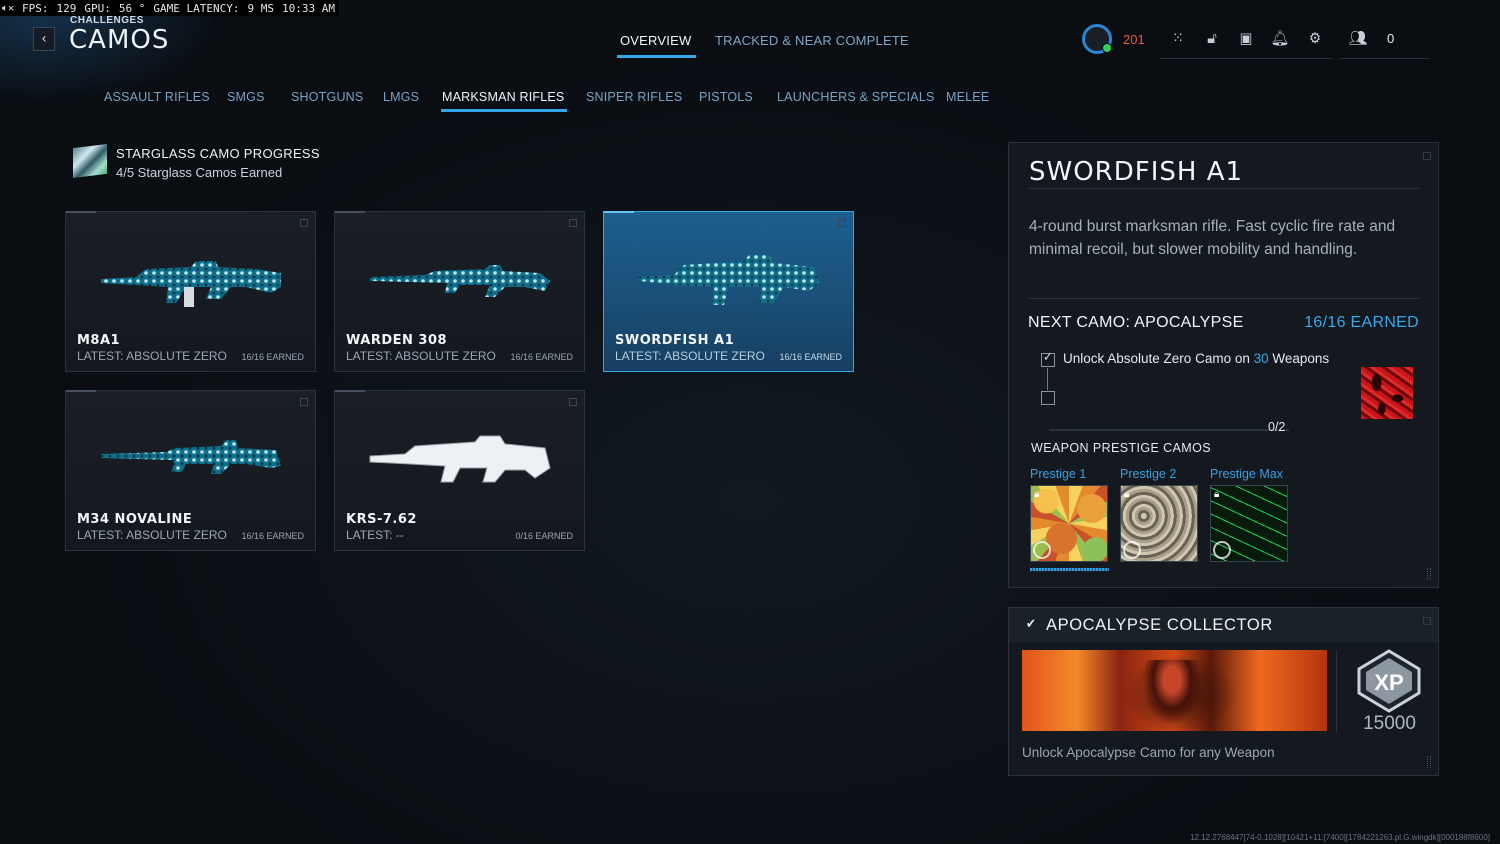 This screenshot has width=1500, height=844. What do you see at coordinates (656, 45) in the screenshot?
I see `tab-overview: OVERVIEW` at bounding box center [656, 45].